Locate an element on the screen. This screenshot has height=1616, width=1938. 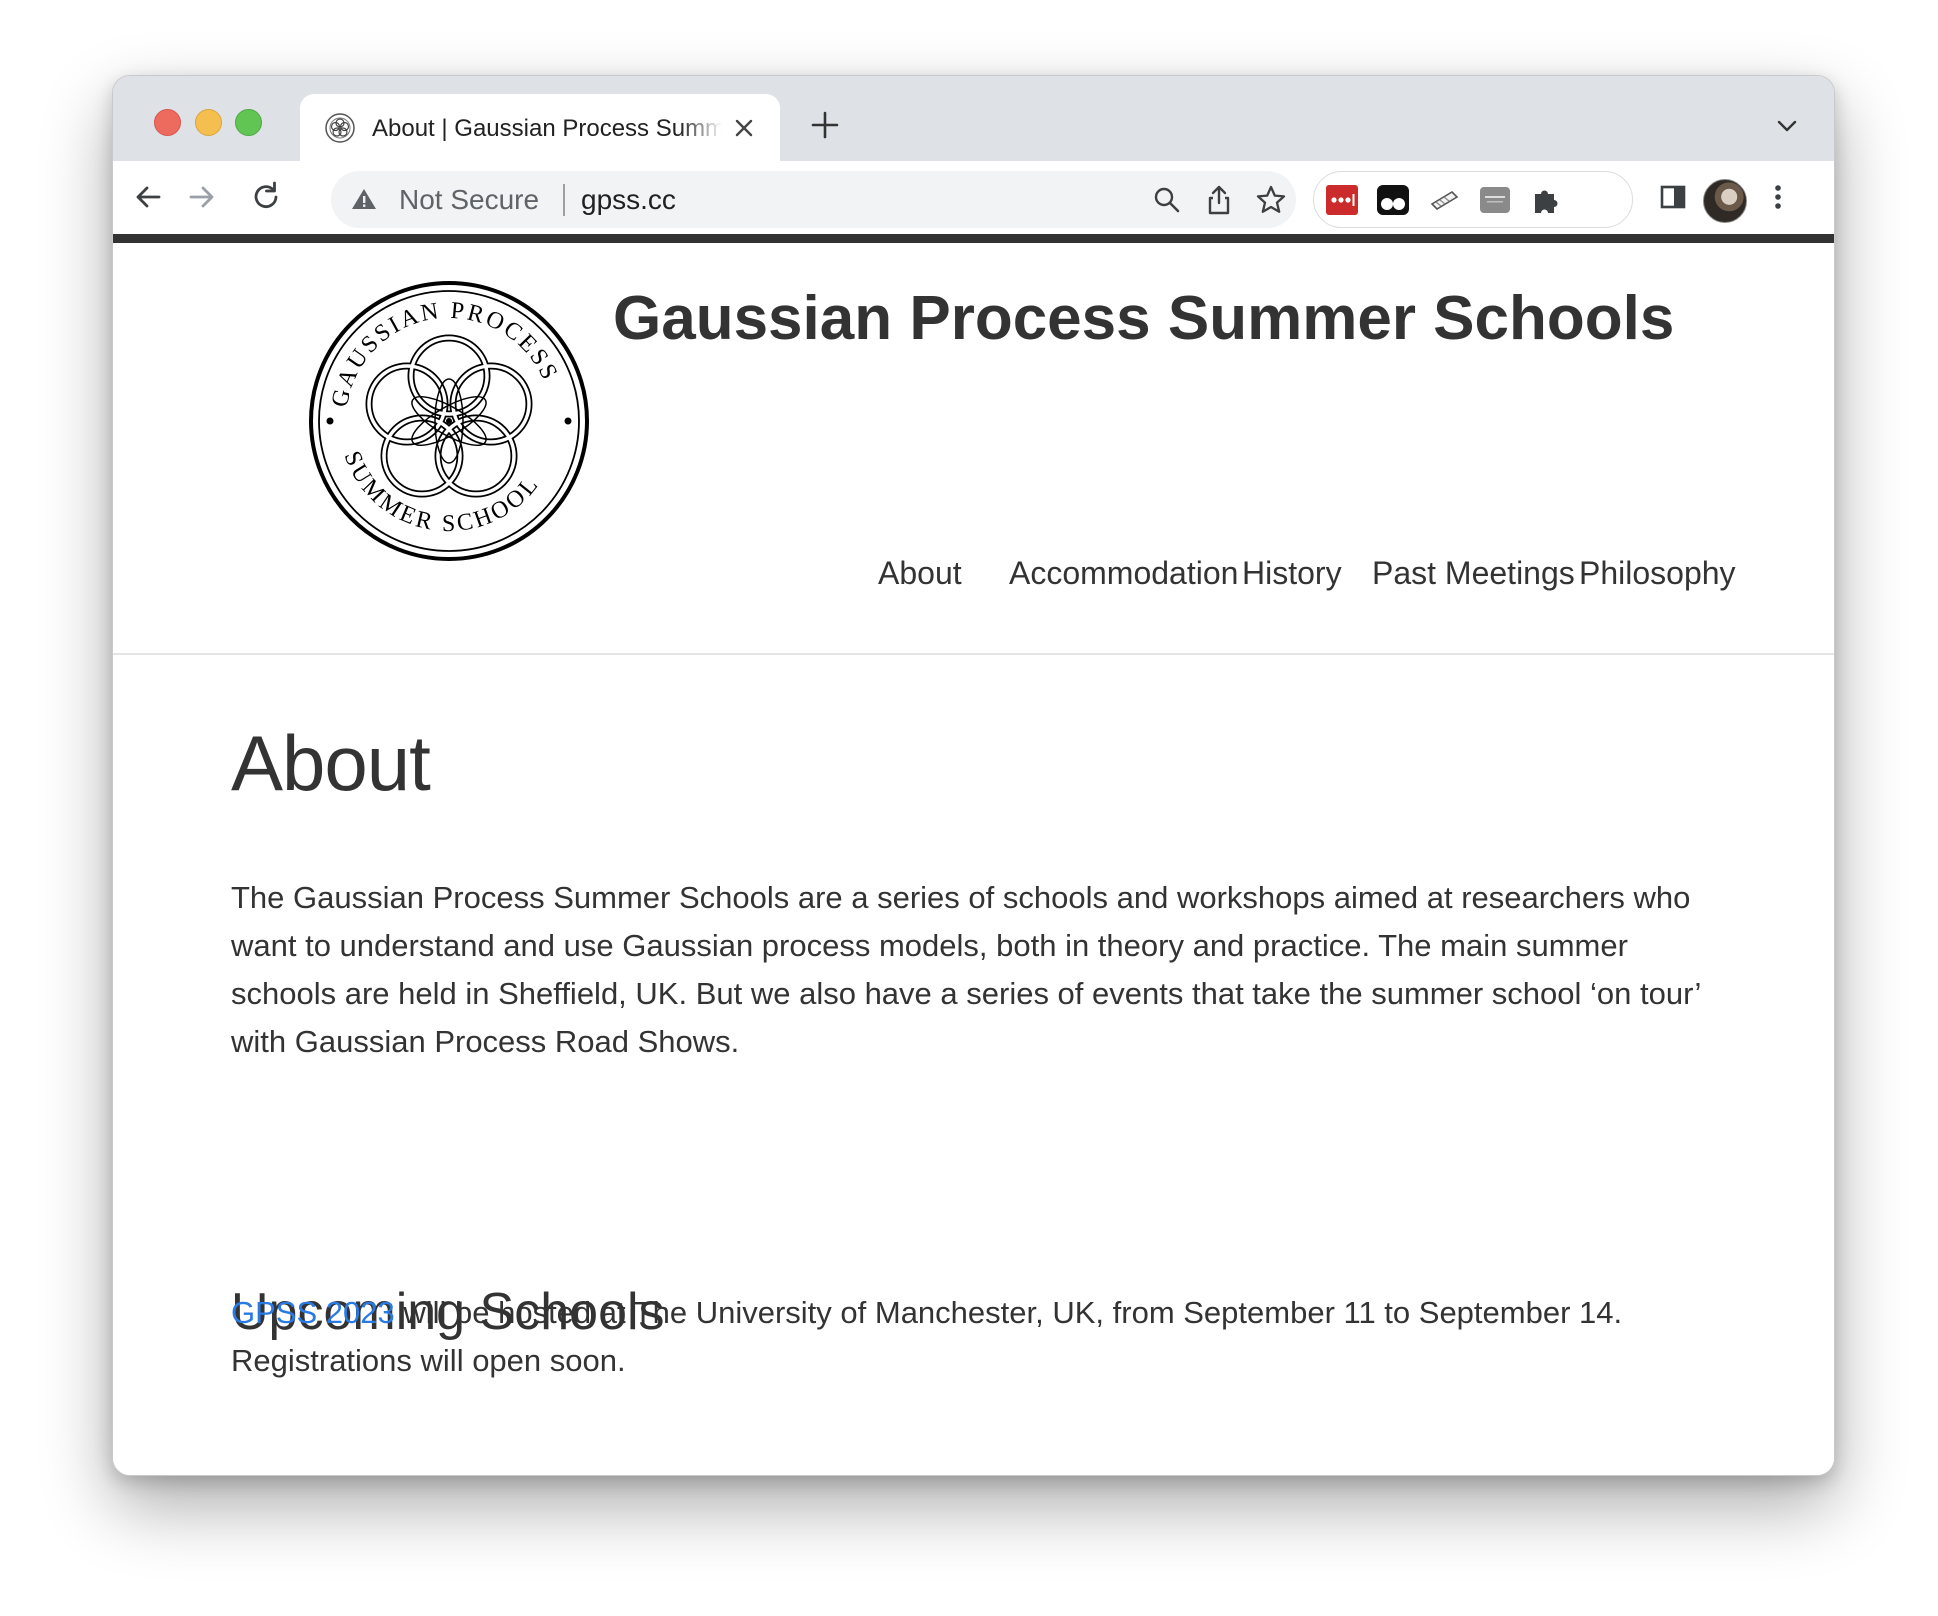
gray-extension-icon is located at coordinates (1495, 200).